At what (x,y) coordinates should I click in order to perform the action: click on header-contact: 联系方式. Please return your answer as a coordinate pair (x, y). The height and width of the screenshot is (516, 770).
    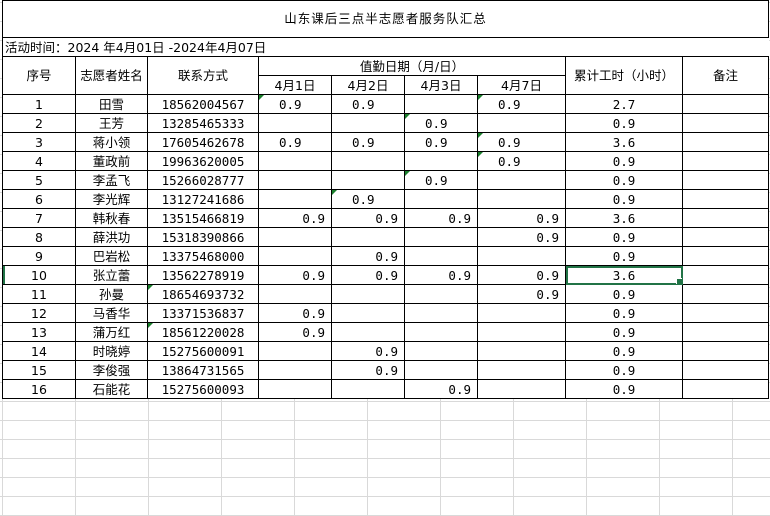
    Looking at the image, I should click on (203, 75).